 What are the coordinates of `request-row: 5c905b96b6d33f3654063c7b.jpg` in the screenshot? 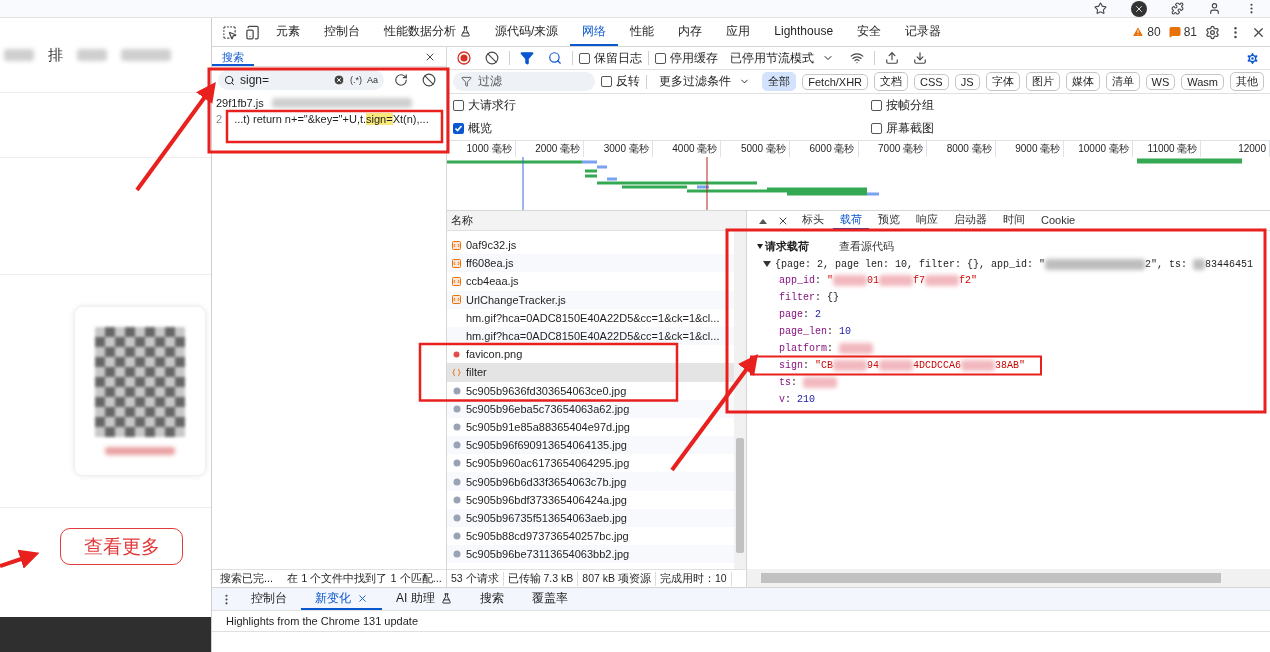 It's located at (590, 481).